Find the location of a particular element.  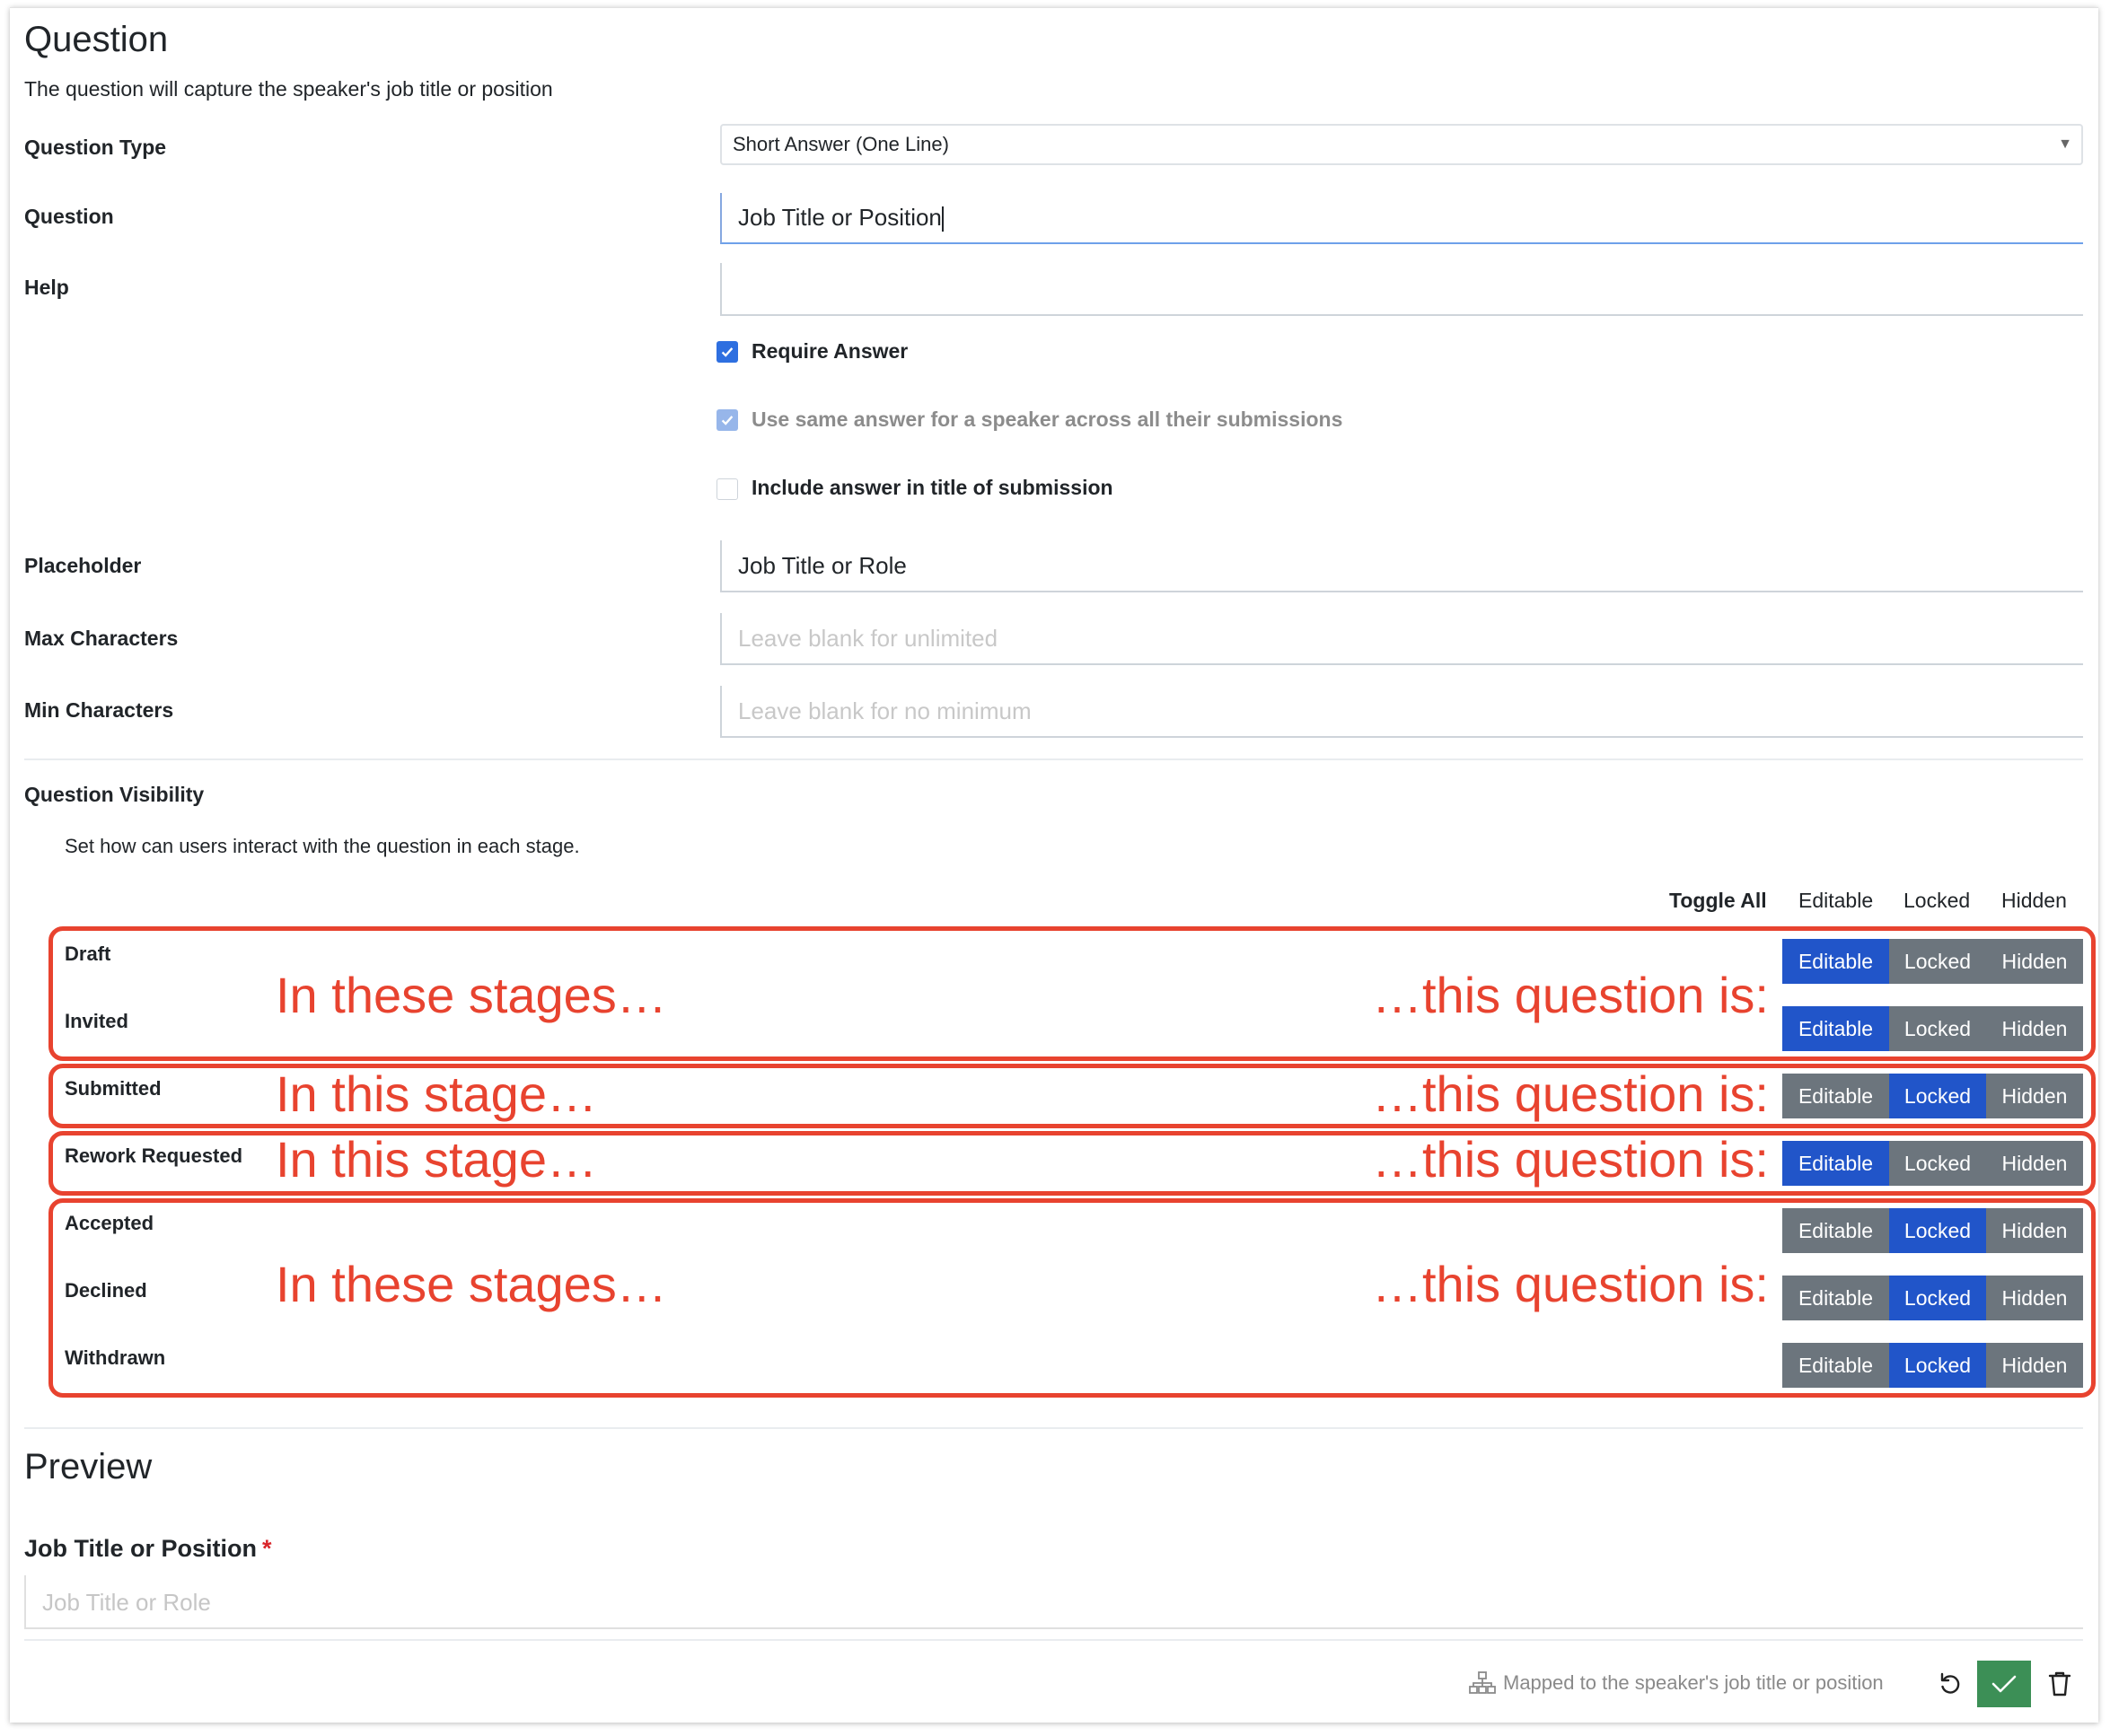

max-characters-input: Leave blank for unlimited is located at coordinates (1402, 639).